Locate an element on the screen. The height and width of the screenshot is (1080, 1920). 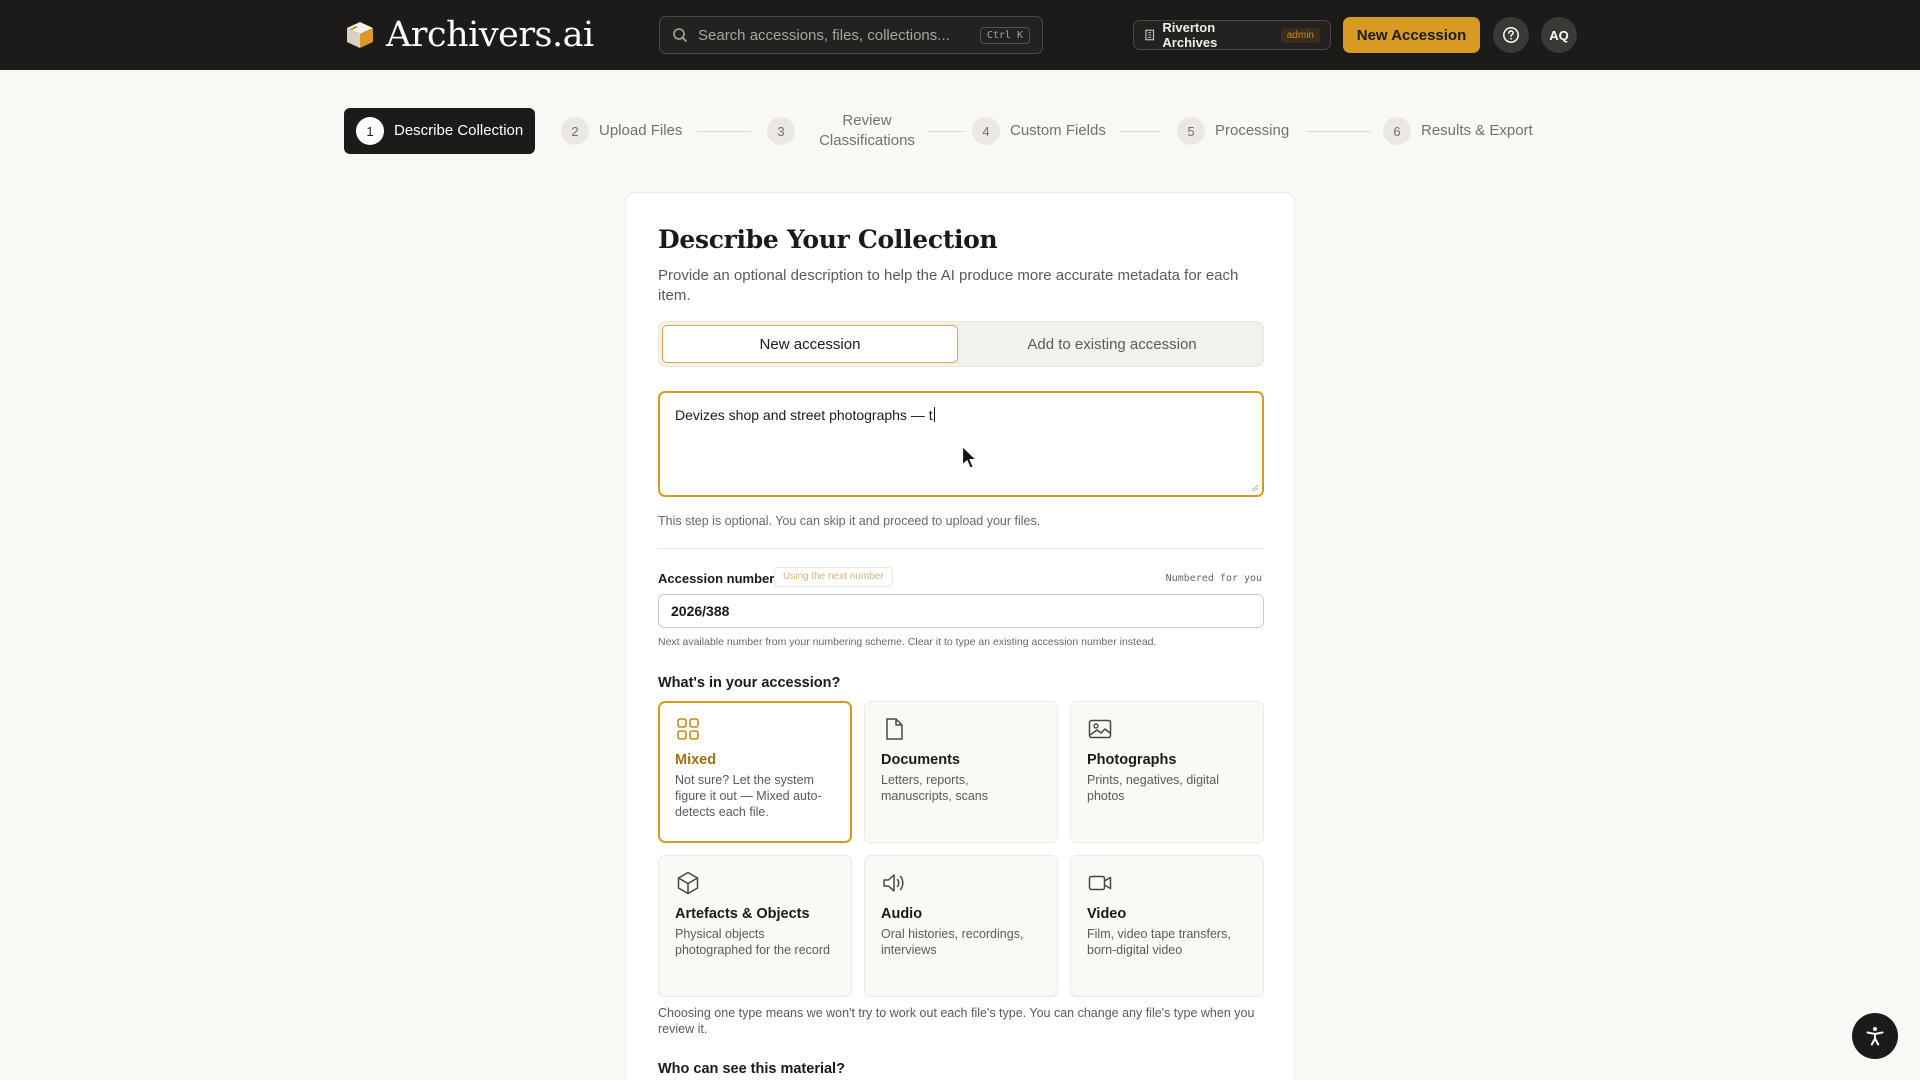
org-name: Riverton Archives is located at coordinates (1190, 35).